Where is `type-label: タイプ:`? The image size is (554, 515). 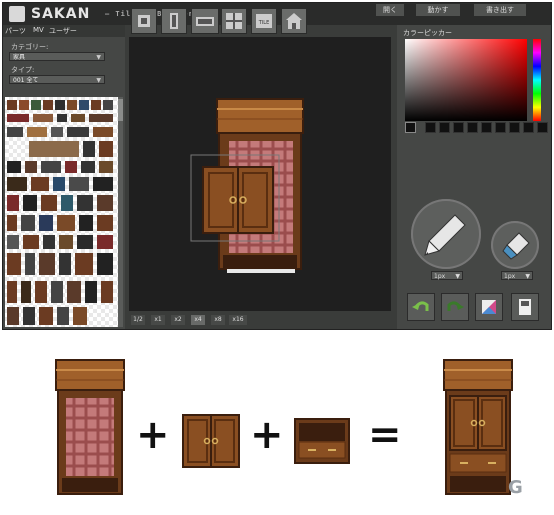 type-label: タイプ: is located at coordinates (23, 70).